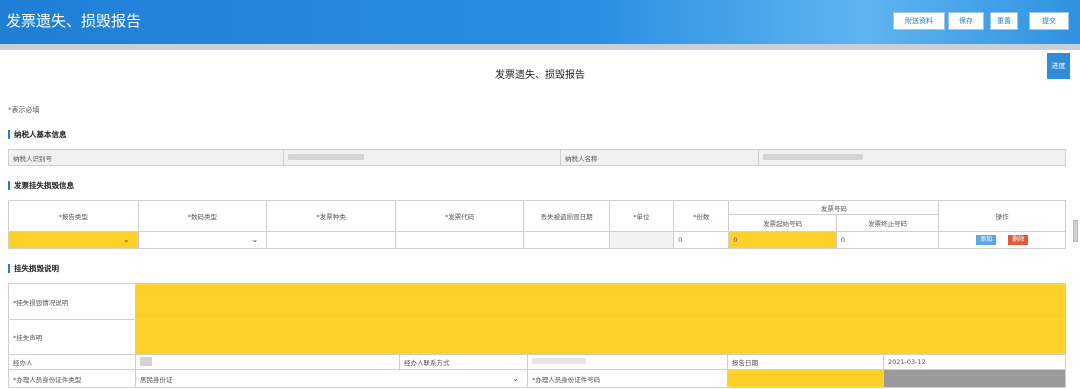  Describe the element at coordinates (974, 378) in the screenshot. I see `id-no-extra` at that location.